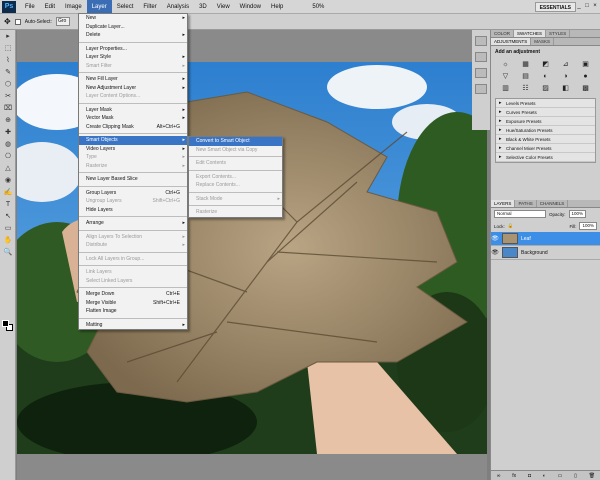  What do you see at coordinates (133, 140) in the screenshot?
I see `menu-item-smart-objects: Smart Objects` at bounding box center [133, 140].